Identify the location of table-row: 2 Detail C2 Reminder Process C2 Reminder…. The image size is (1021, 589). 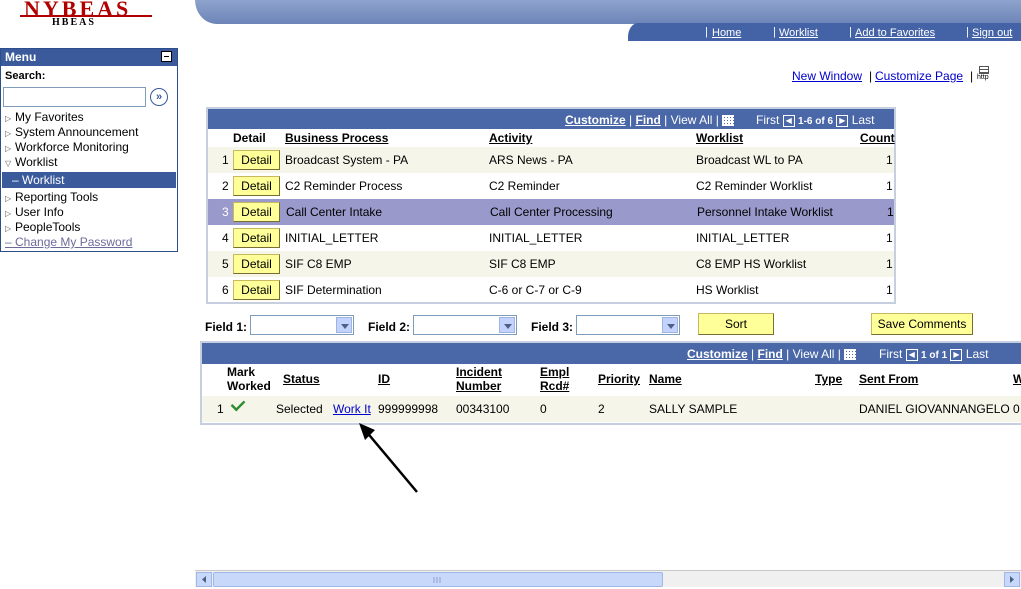
(551, 186).